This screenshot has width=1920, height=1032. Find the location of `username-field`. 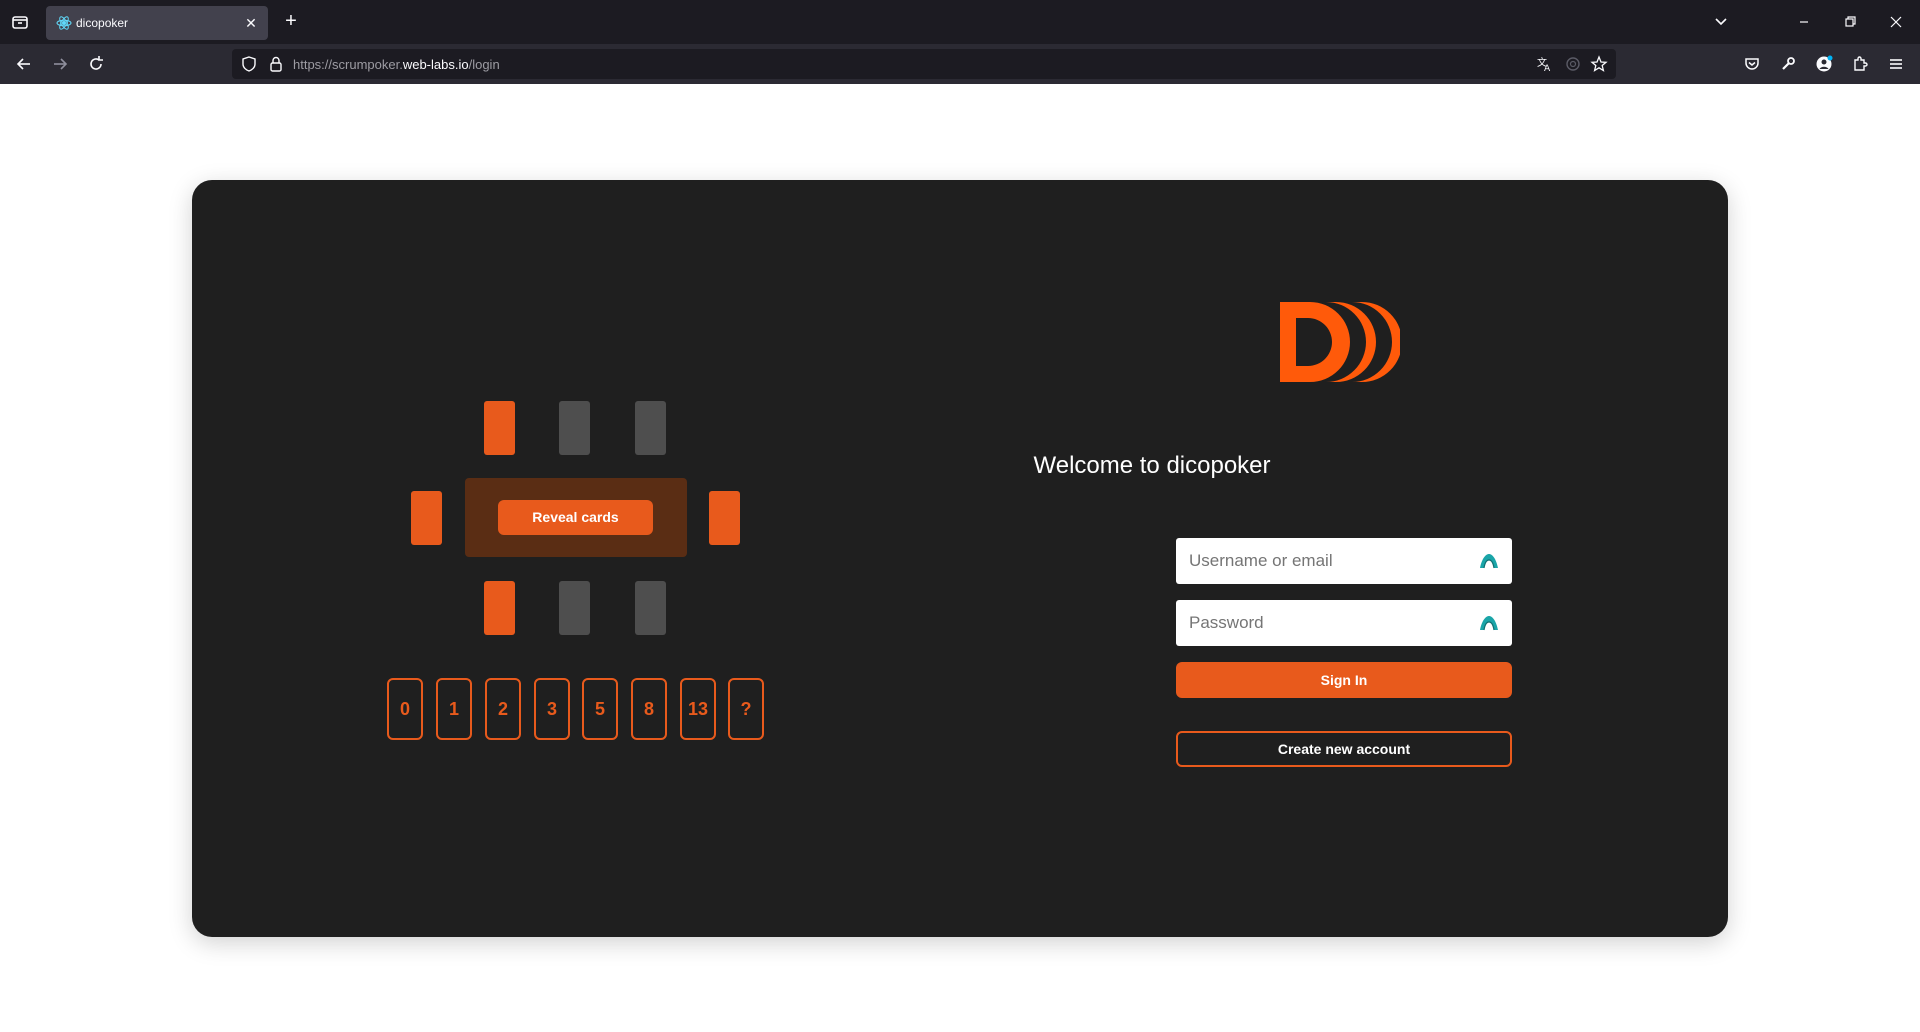

username-field is located at coordinates (1344, 561).